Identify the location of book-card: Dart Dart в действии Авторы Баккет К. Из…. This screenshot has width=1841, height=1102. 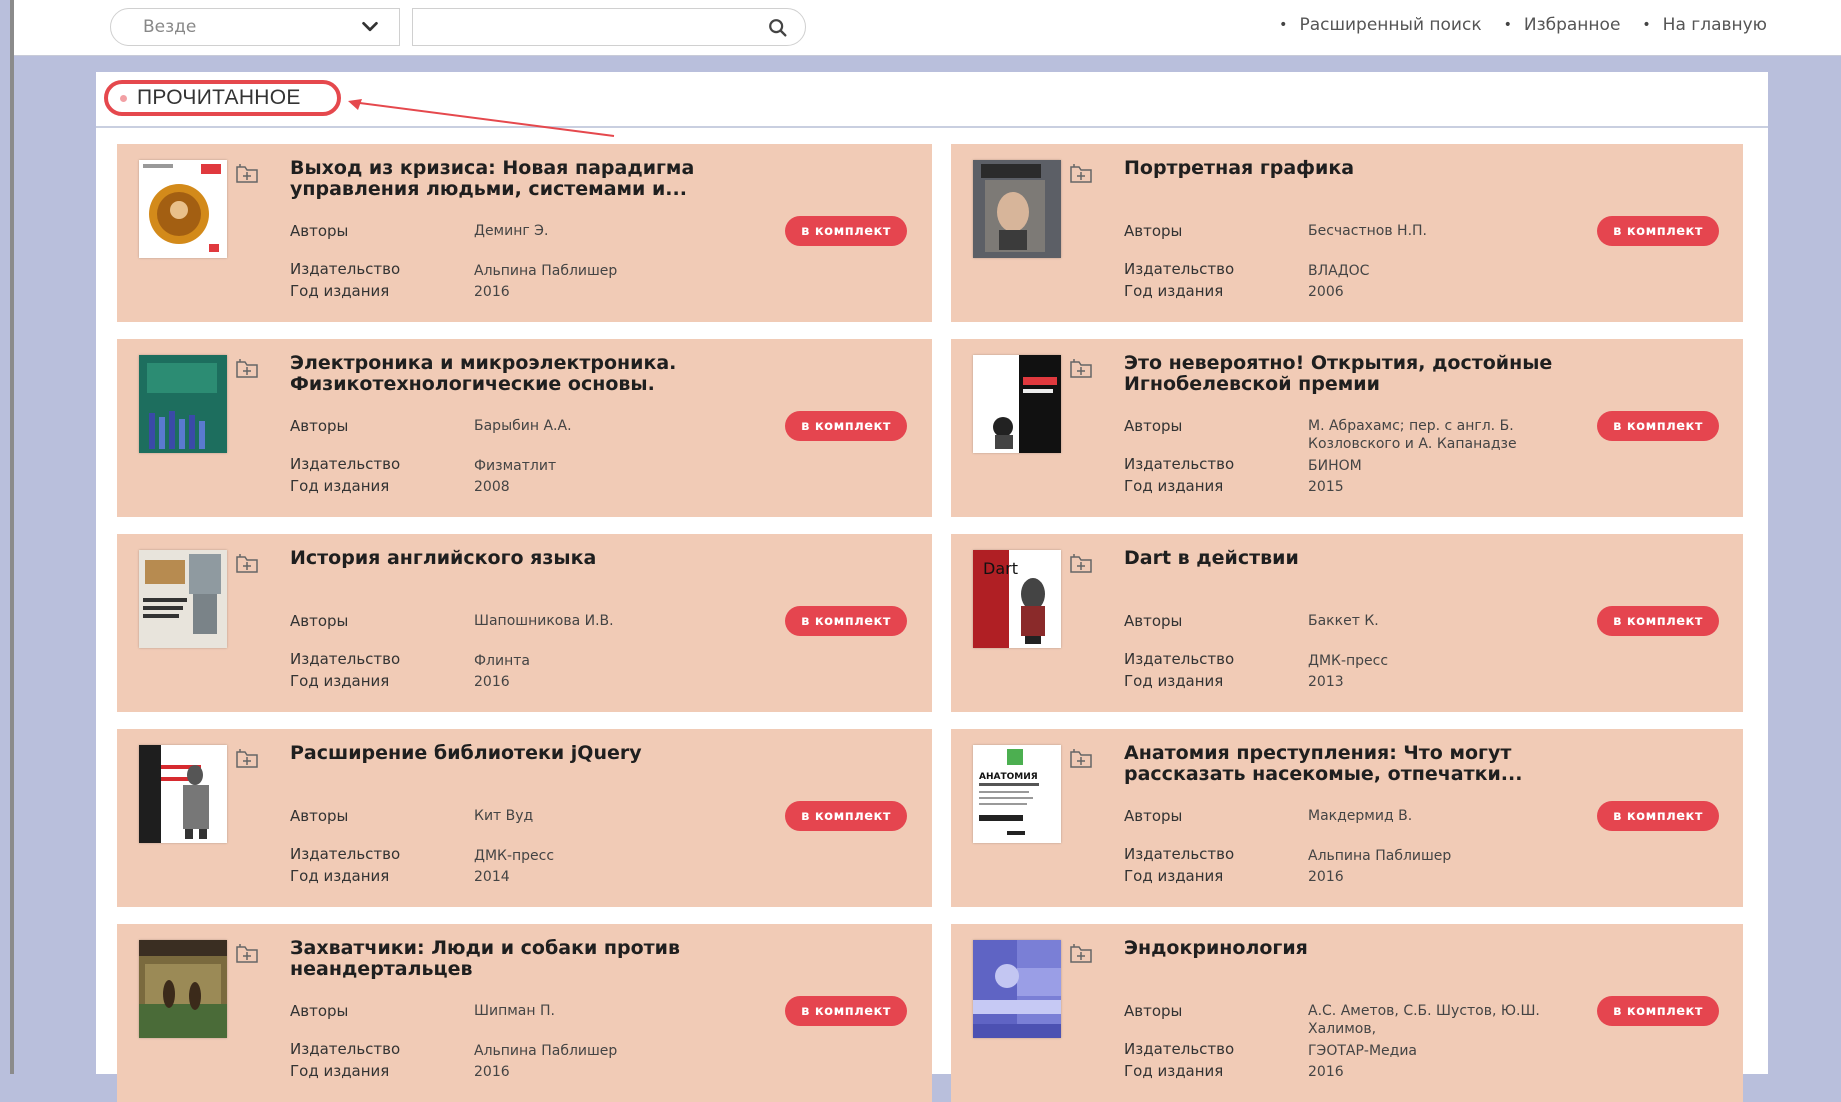
(1347, 623).